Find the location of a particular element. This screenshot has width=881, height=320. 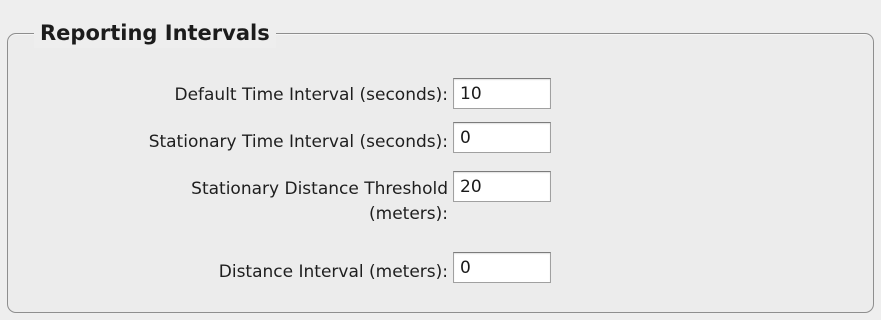

distance-interval-label: Distance Interval (meters): is located at coordinates (333, 272).